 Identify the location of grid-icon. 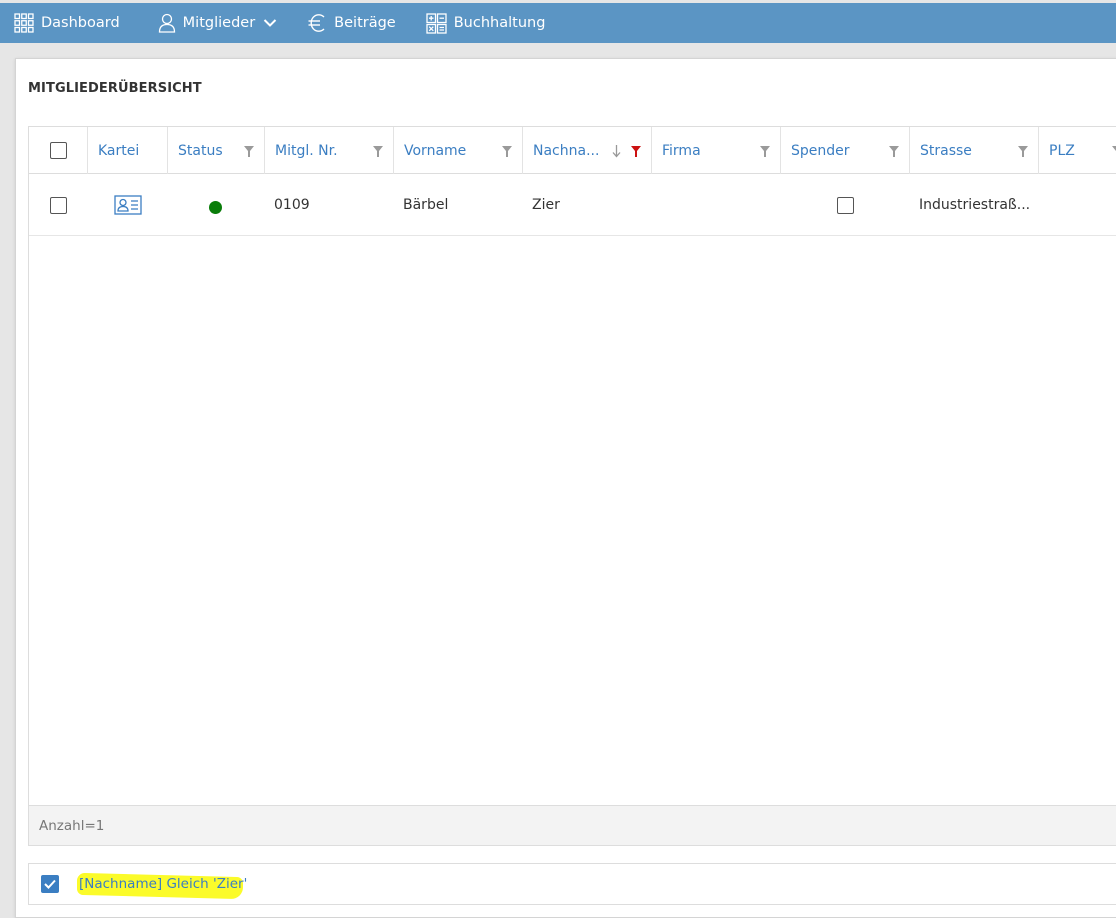
(24, 23).